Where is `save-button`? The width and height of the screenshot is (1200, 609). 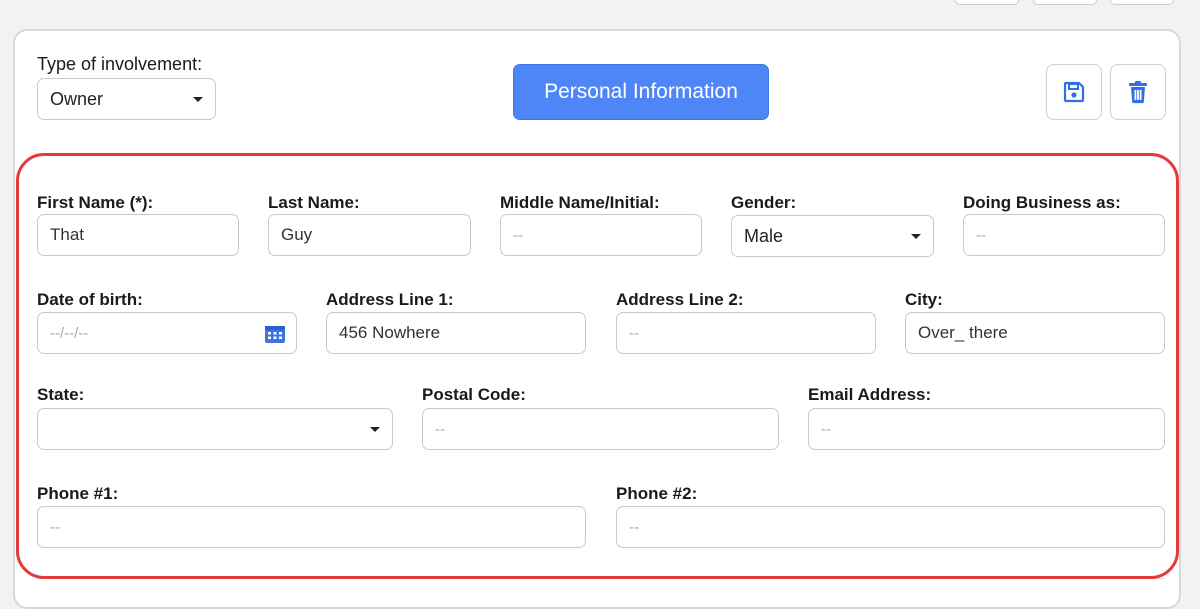 save-button is located at coordinates (1074, 92).